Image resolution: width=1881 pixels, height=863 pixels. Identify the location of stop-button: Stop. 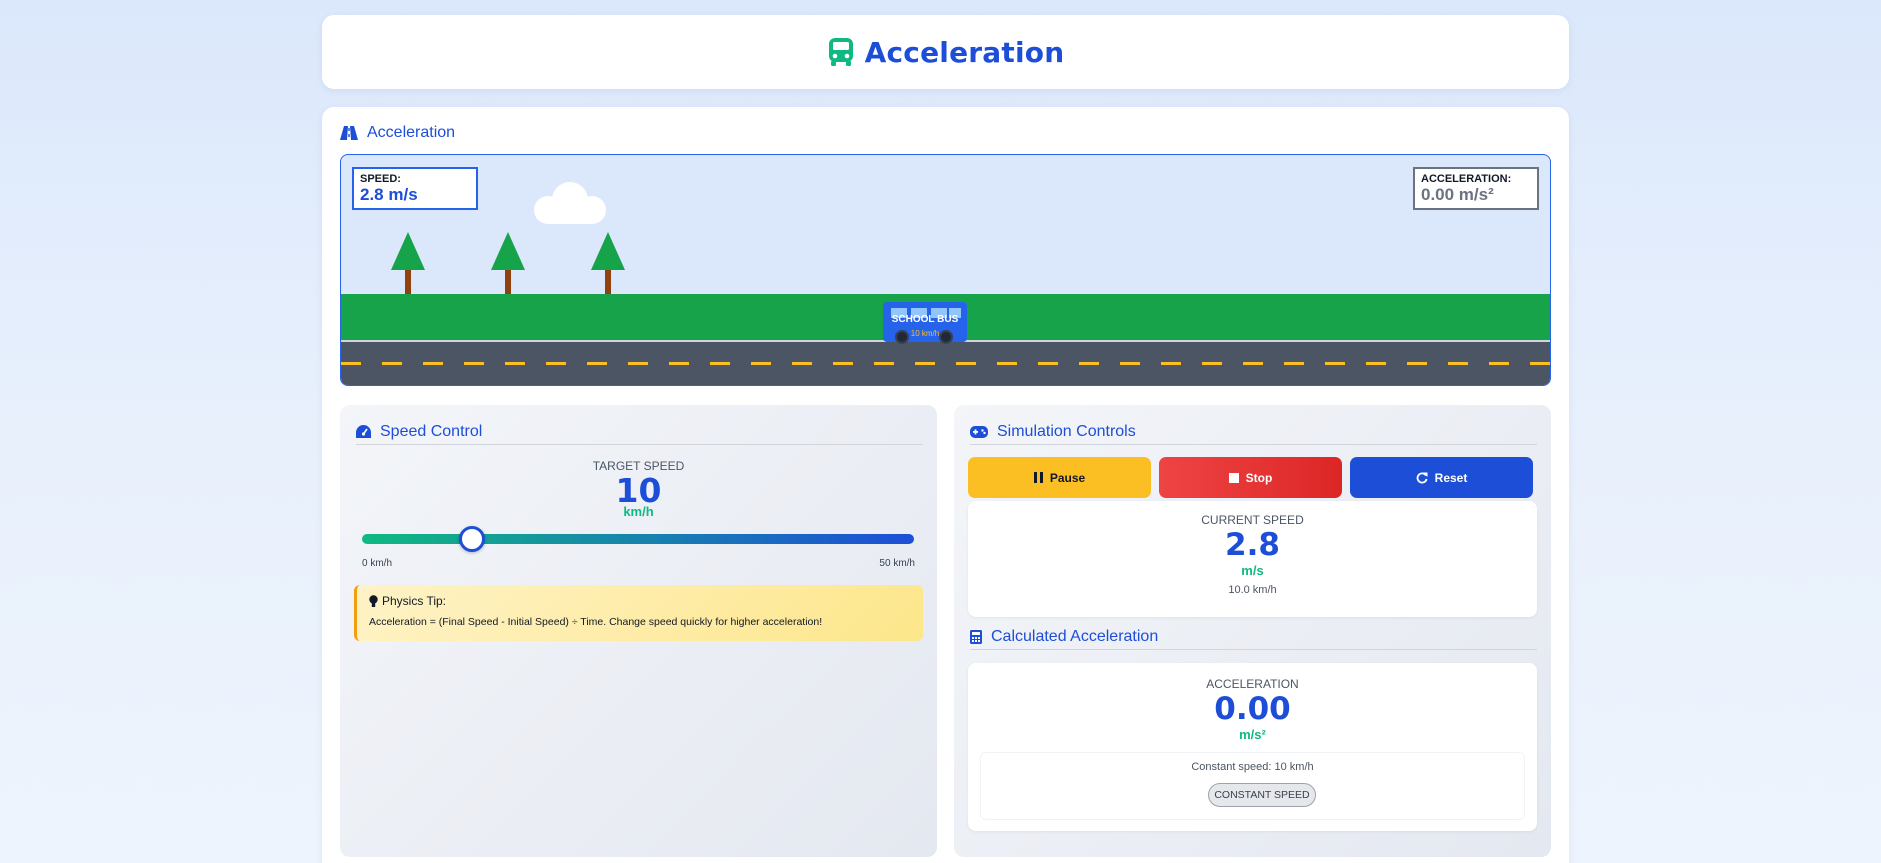
(1250, 477).